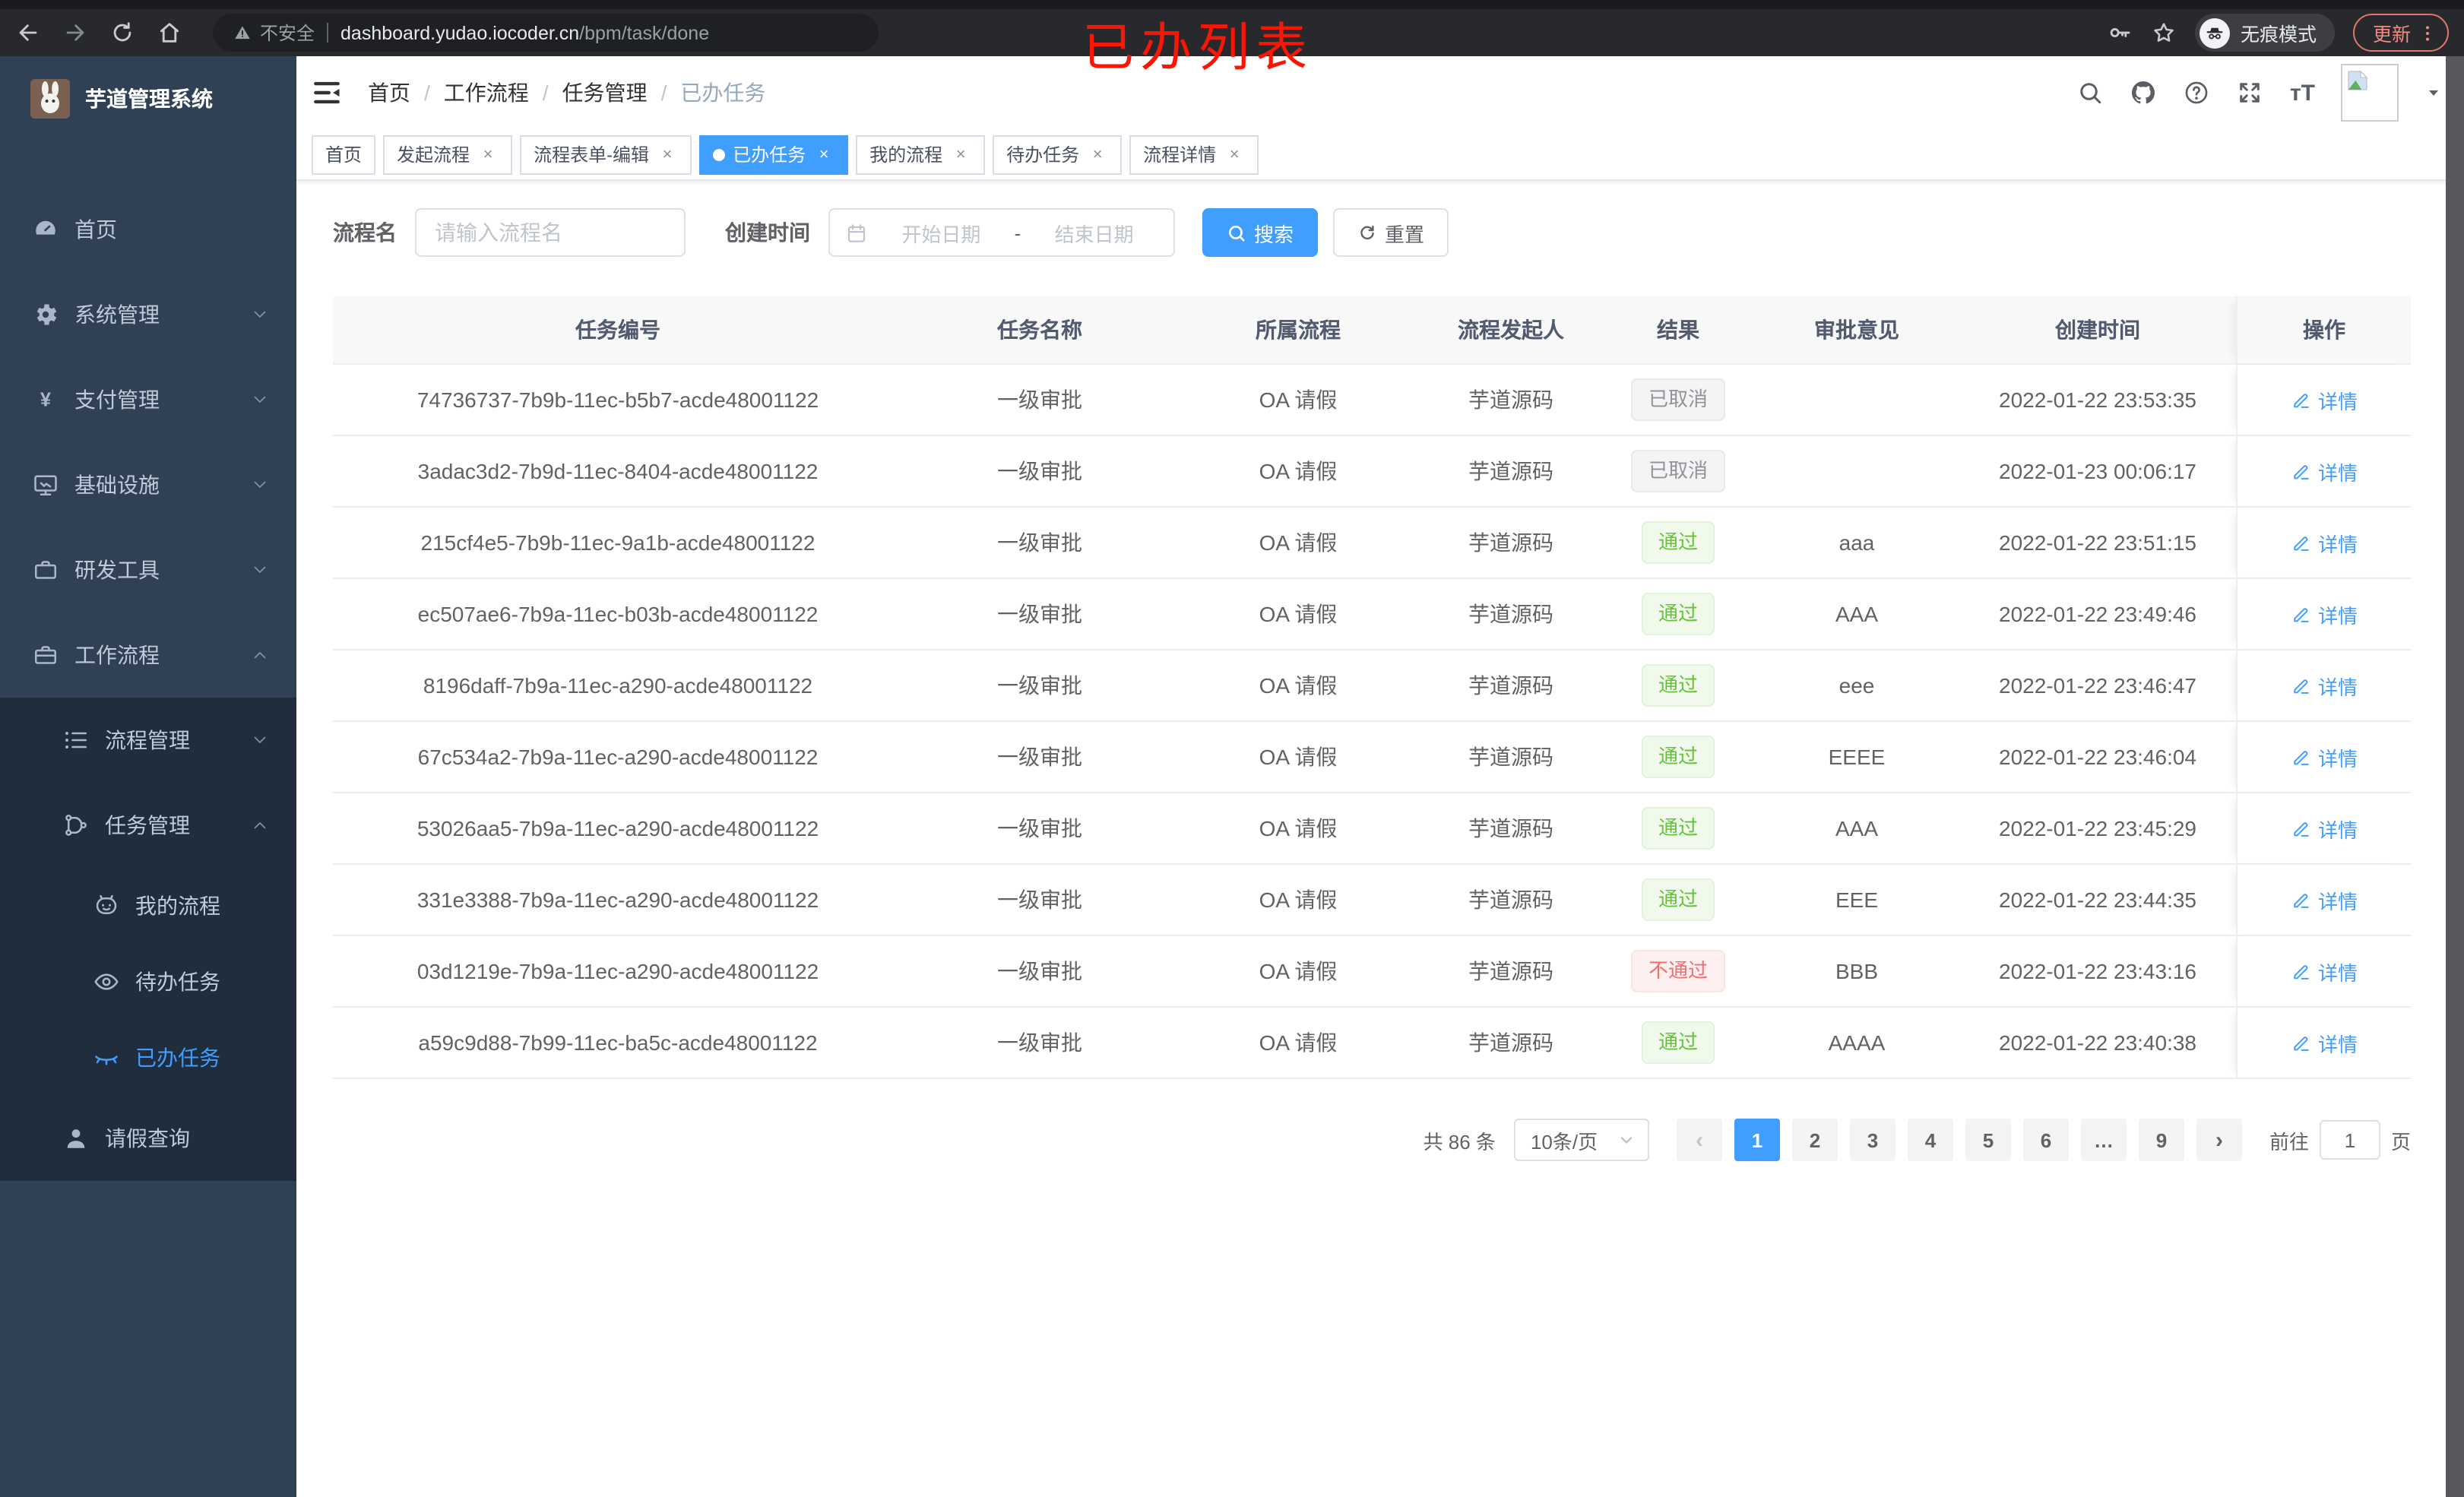 This screenshot has height=1497, width=2464. What do you see at coordinates (107, 905) in the screenshot?
I see `my-process-icon` at bounding box center [107, 905].